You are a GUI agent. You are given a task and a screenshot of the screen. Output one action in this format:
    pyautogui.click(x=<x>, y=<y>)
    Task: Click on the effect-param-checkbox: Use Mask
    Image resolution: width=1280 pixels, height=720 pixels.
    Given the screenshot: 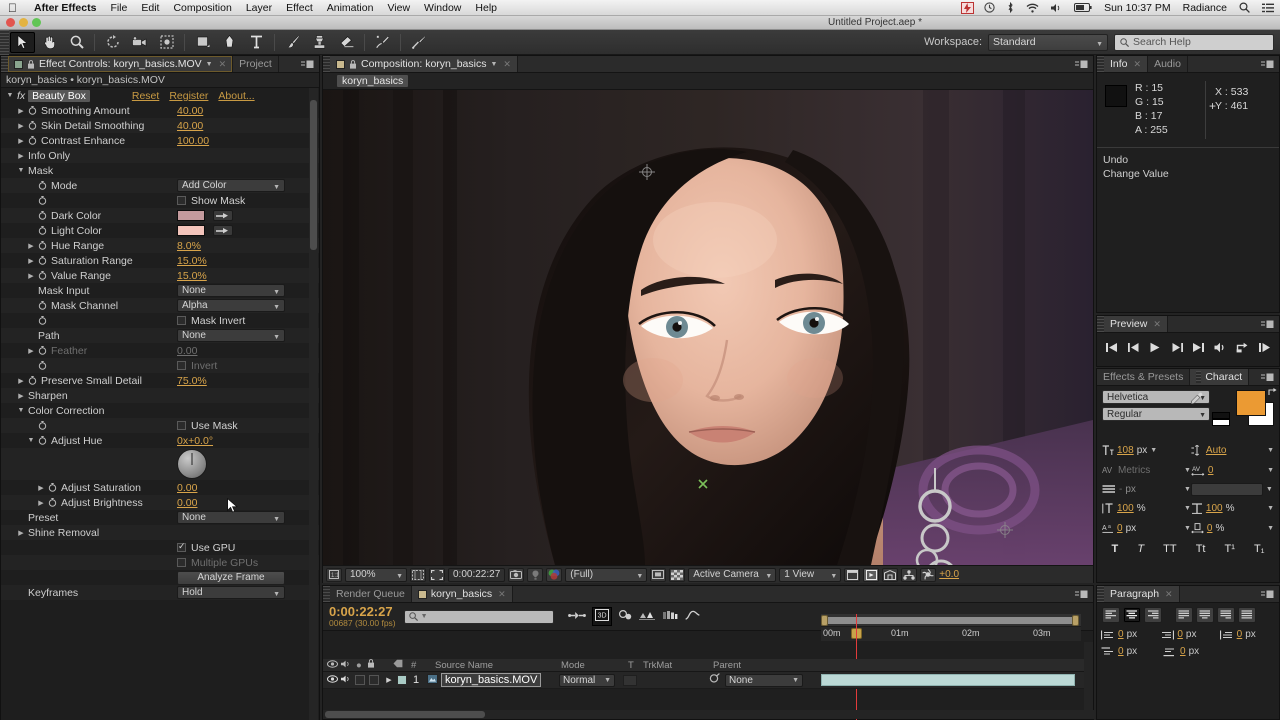 What is the action you would take?
    pyautogui.click(x=207, y=426)
    